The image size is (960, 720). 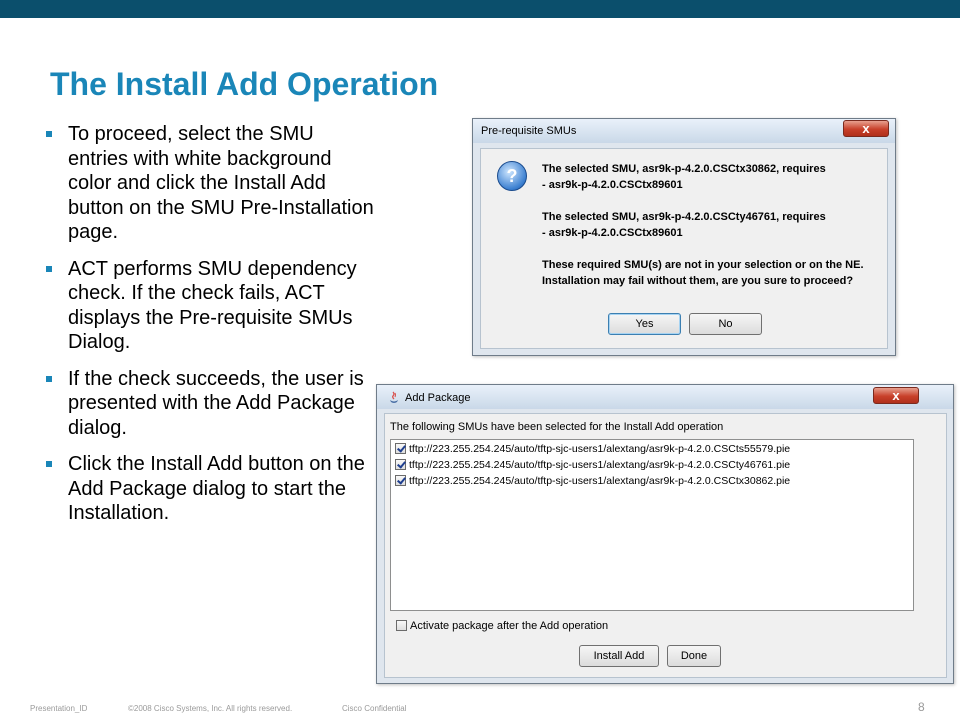 What do you see at coordinates (644, 324) in the screenshot?
I see `yes-button: Yes` at bounding box center [644, 324].